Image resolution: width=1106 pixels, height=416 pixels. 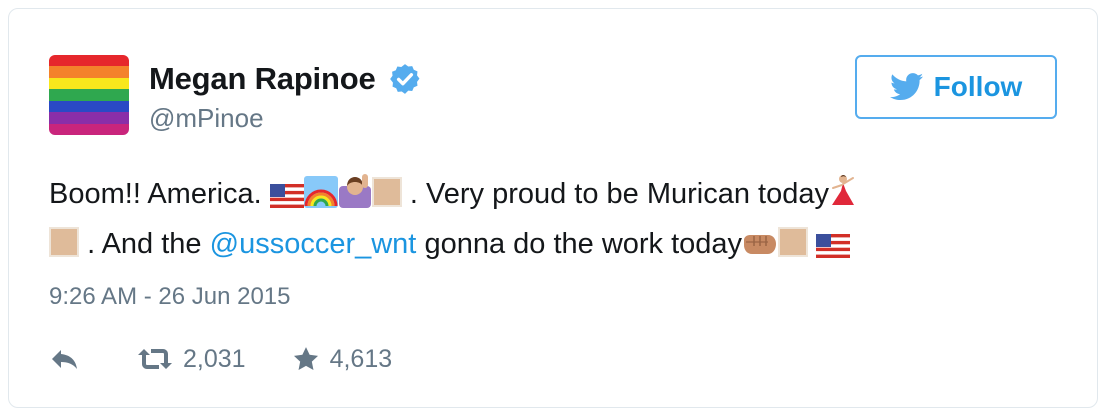 I want to click on like-button: 4,613, so click(x=342, y=359).